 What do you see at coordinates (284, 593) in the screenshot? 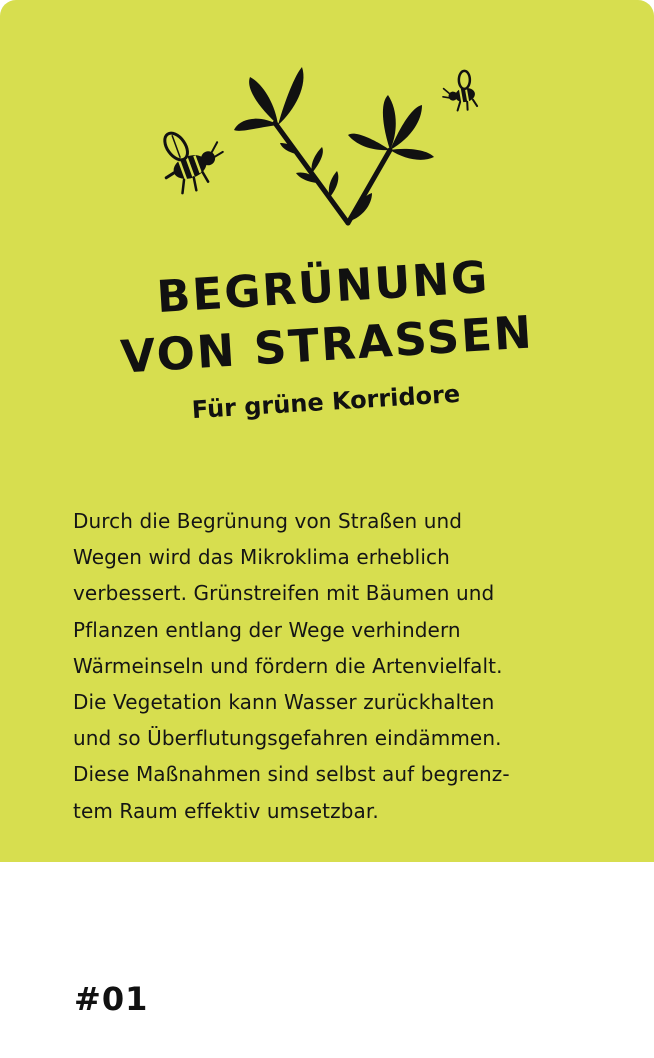
I see `body-line: verbessert. Grünstreifen mit Bäumen und` at bounding box center [284, 593].